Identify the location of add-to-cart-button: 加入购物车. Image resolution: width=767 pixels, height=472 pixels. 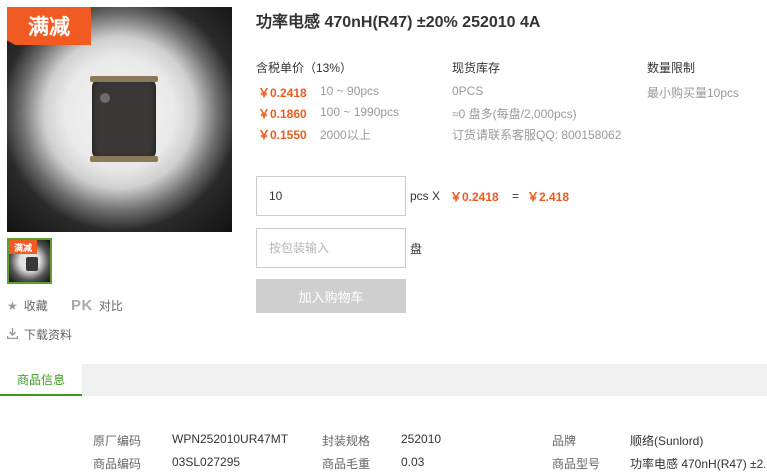
(331, 296).